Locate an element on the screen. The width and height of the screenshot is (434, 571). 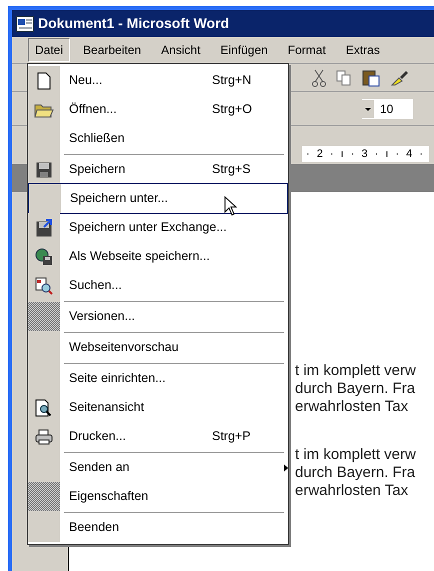
menu-item: Schließen is located at coordinates (158, 138).